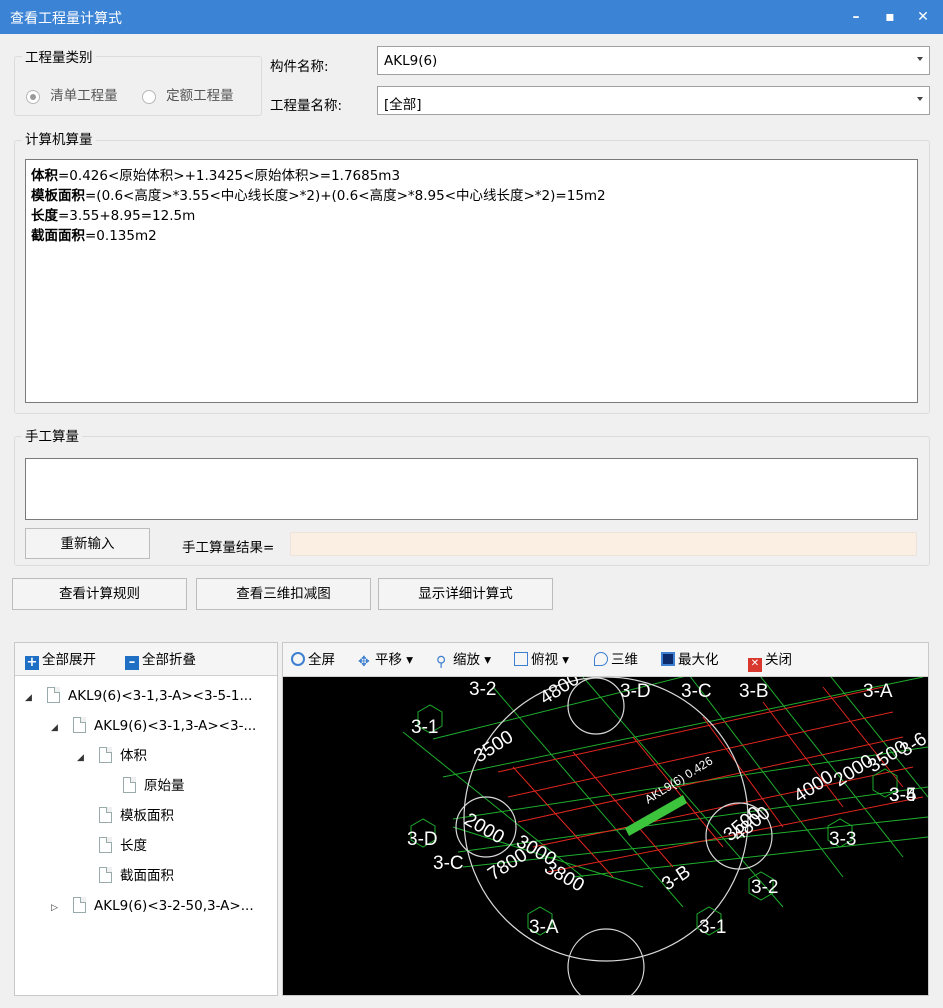  I want to click on view-toolbar: 全屏 ✥ 平移 ▾ ⚲ 缩放 ▾ 俯视 ▾ 三维 最大化 ✕ 关闭, so click(605, 660).